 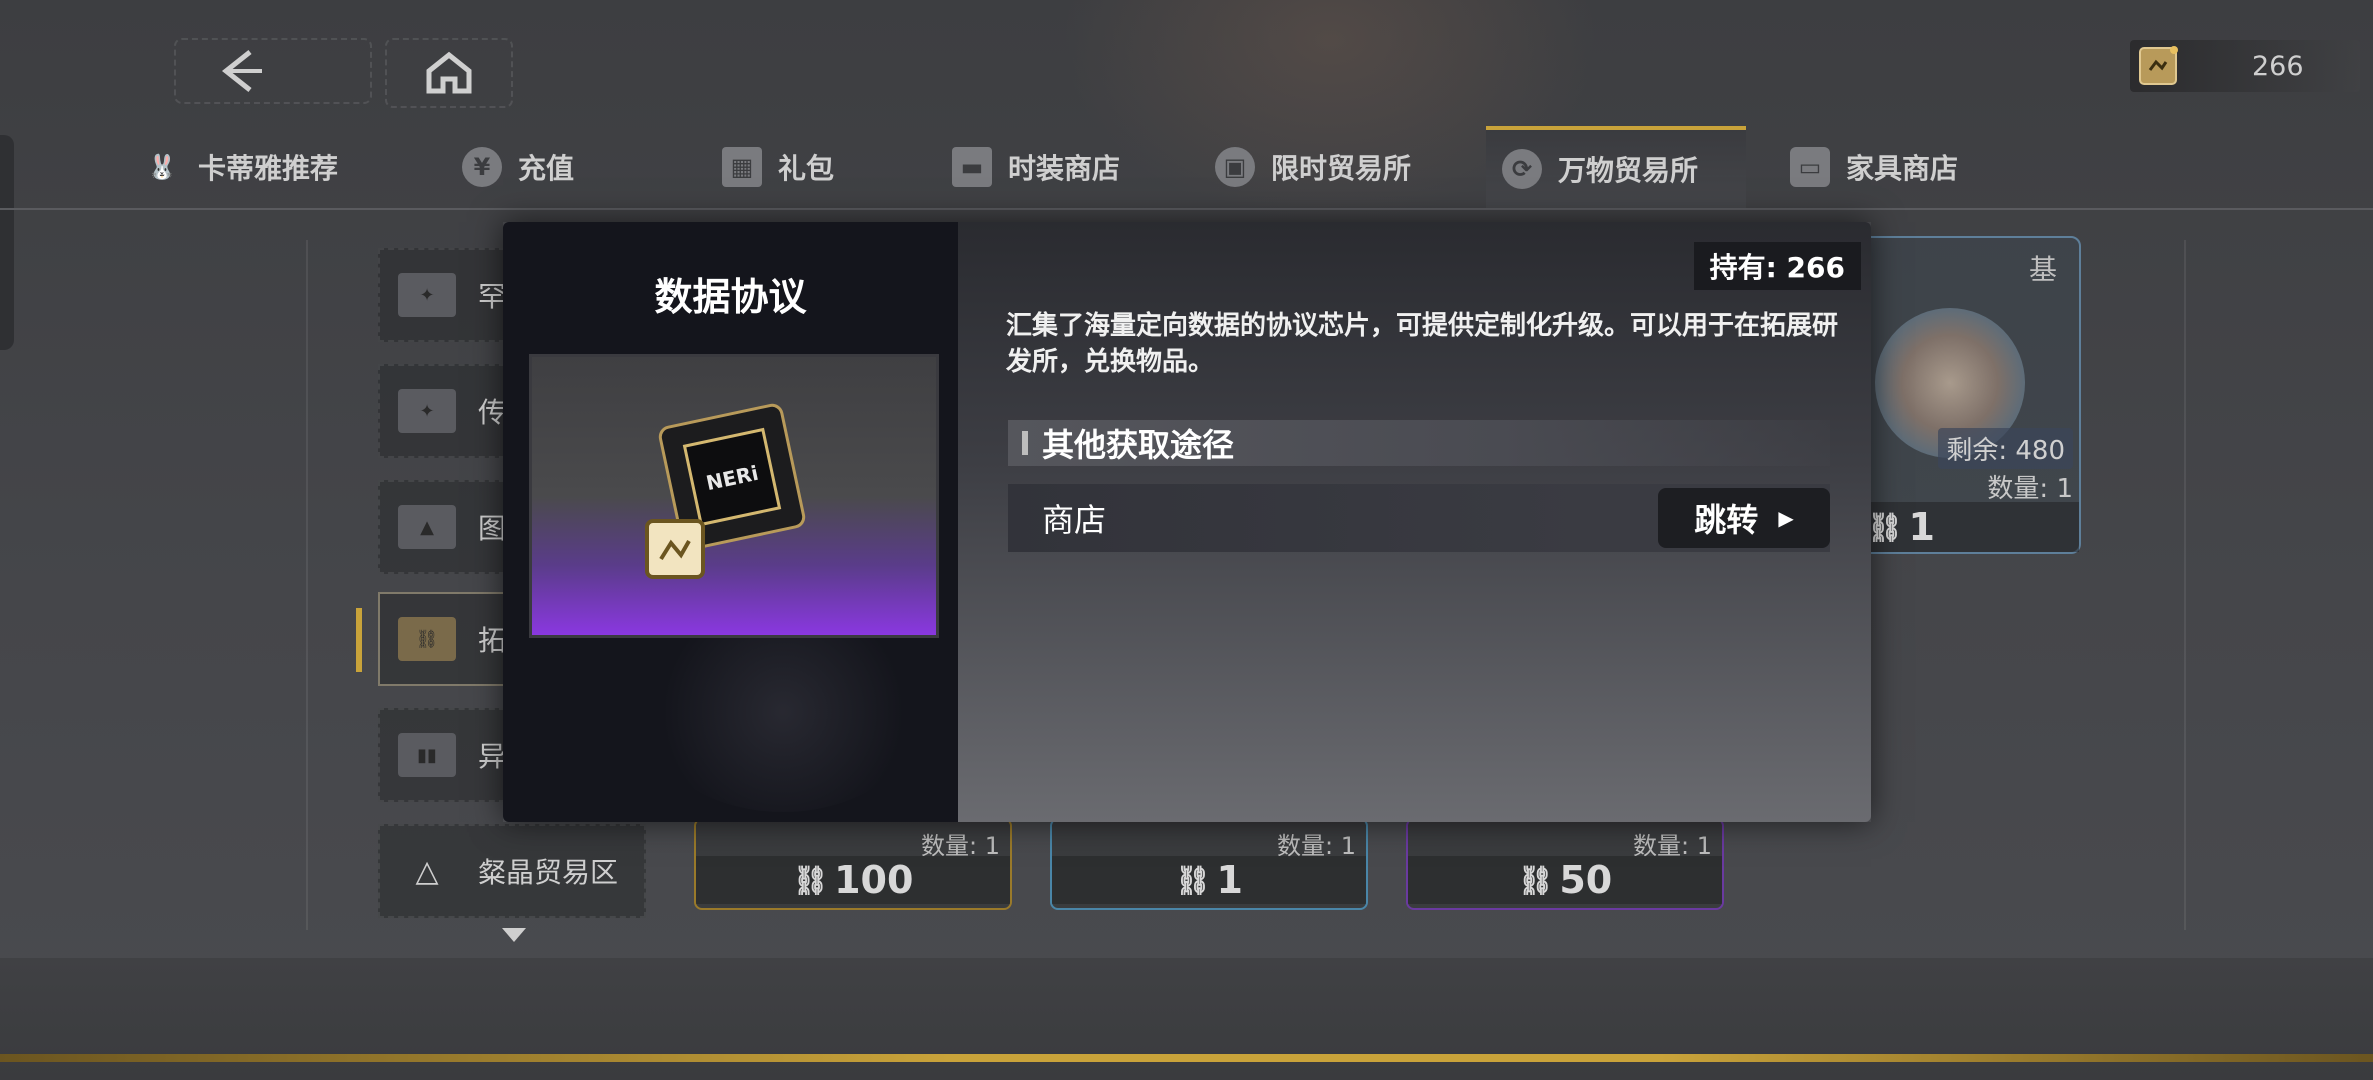 I want to click on card-icon: ▬, so click(x=972, y=167).